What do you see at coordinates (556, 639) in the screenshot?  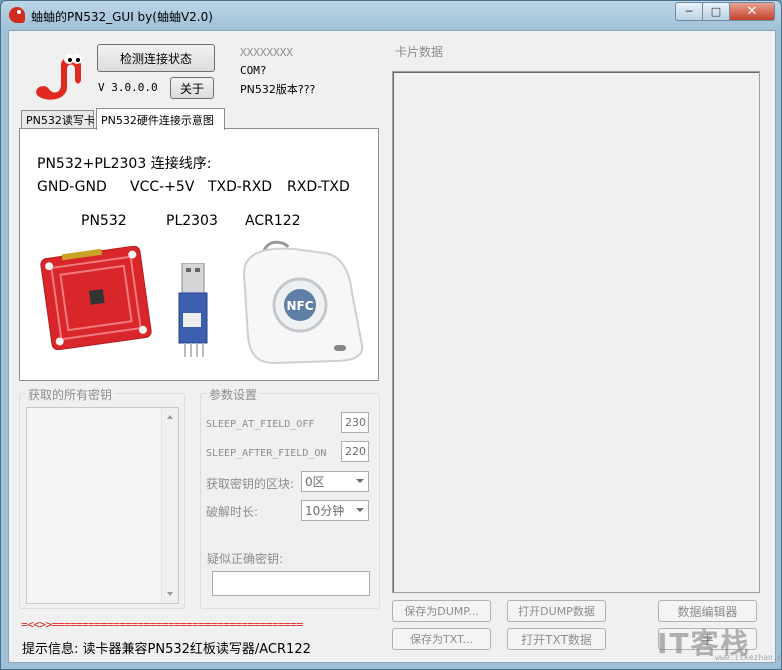 I see `open-txt-button: 打开TXT数据` at bounding box center [556, 639].